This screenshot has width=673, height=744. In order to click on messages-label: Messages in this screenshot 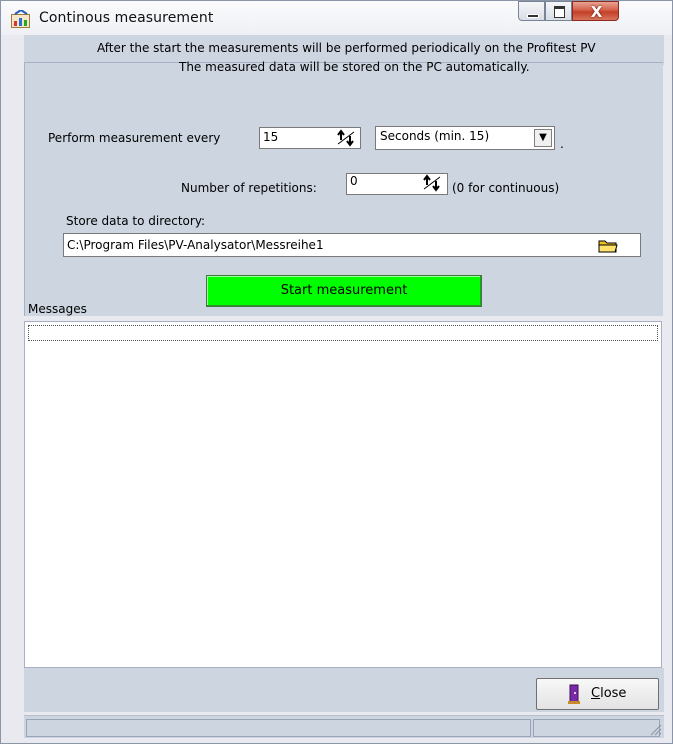, I will do `click(57, 309)`.